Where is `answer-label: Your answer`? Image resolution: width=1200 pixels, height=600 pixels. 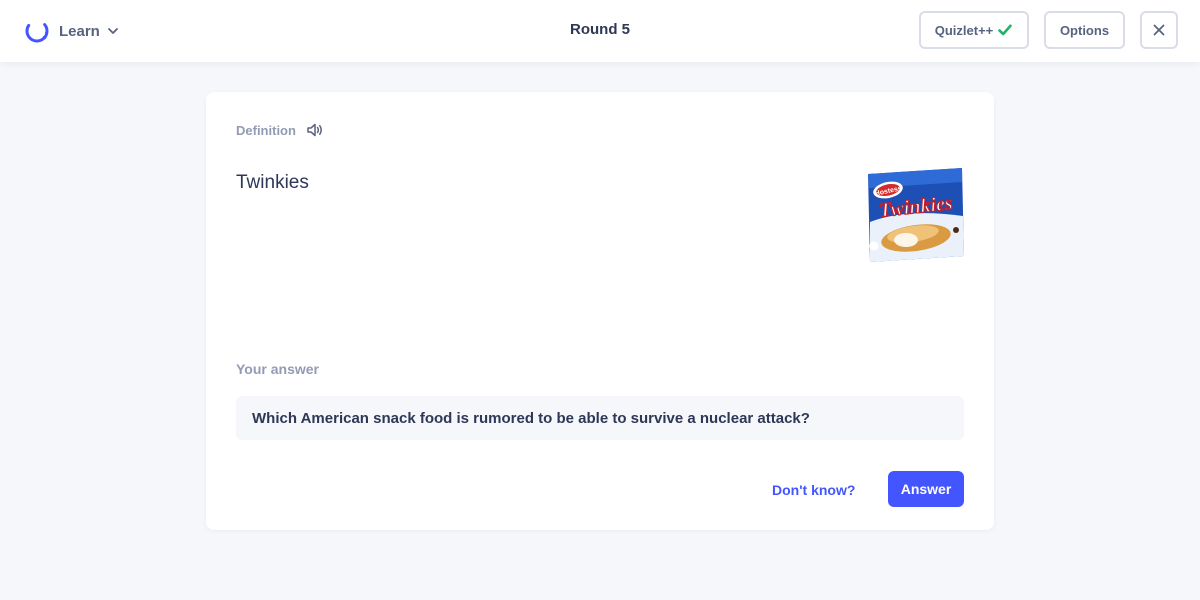 answer-label: Your answer is located at coordinates (277, 369).